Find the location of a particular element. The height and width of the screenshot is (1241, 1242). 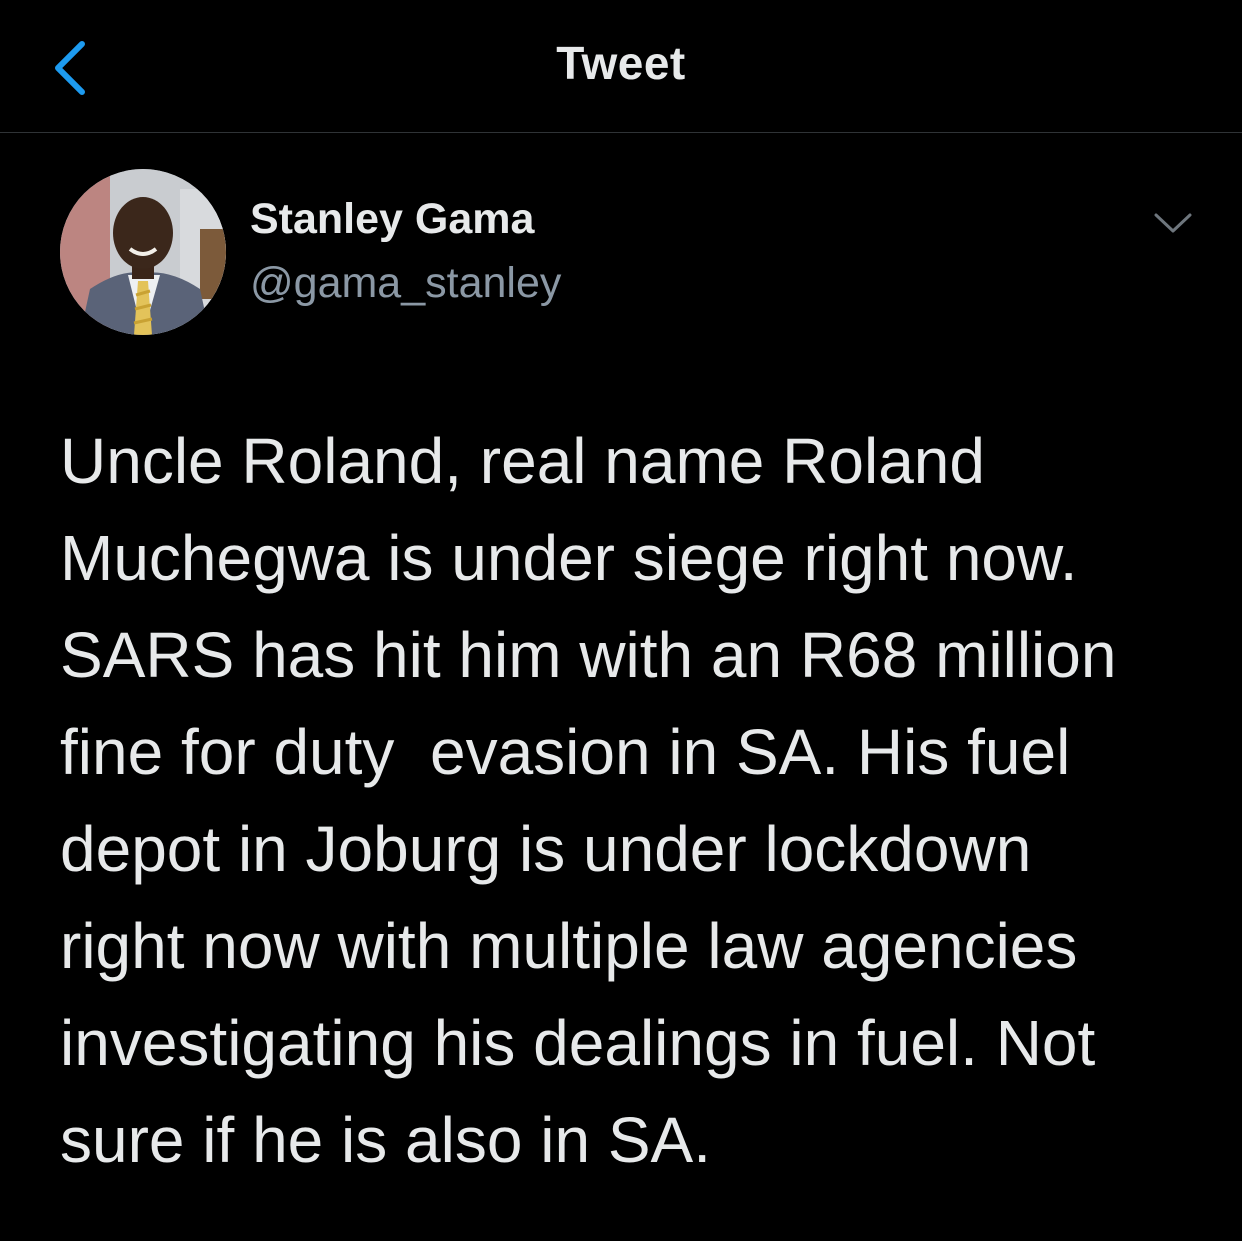

profile-photo is located at coordinates (143, 252).